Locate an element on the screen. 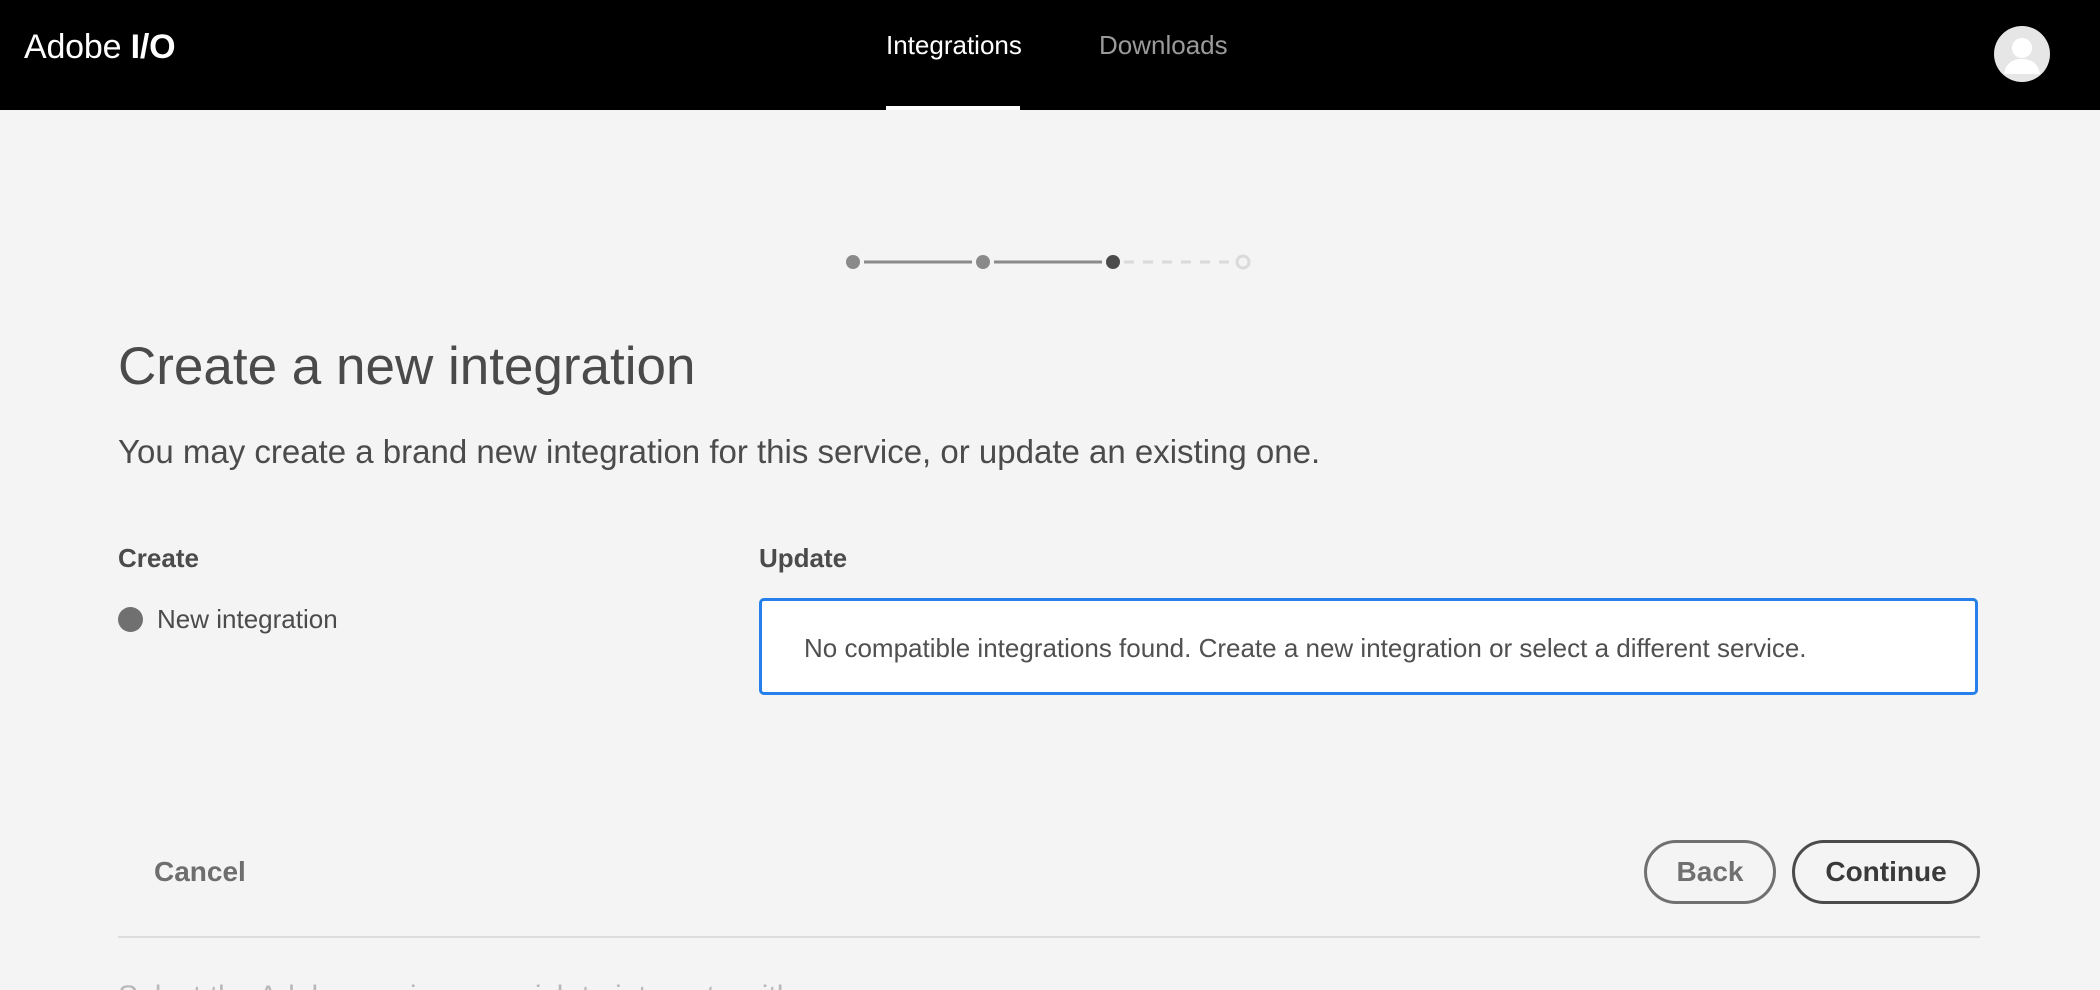 The image size is (2100, 990). new-integration-radio: New integration is located at coordinates (228, 619).